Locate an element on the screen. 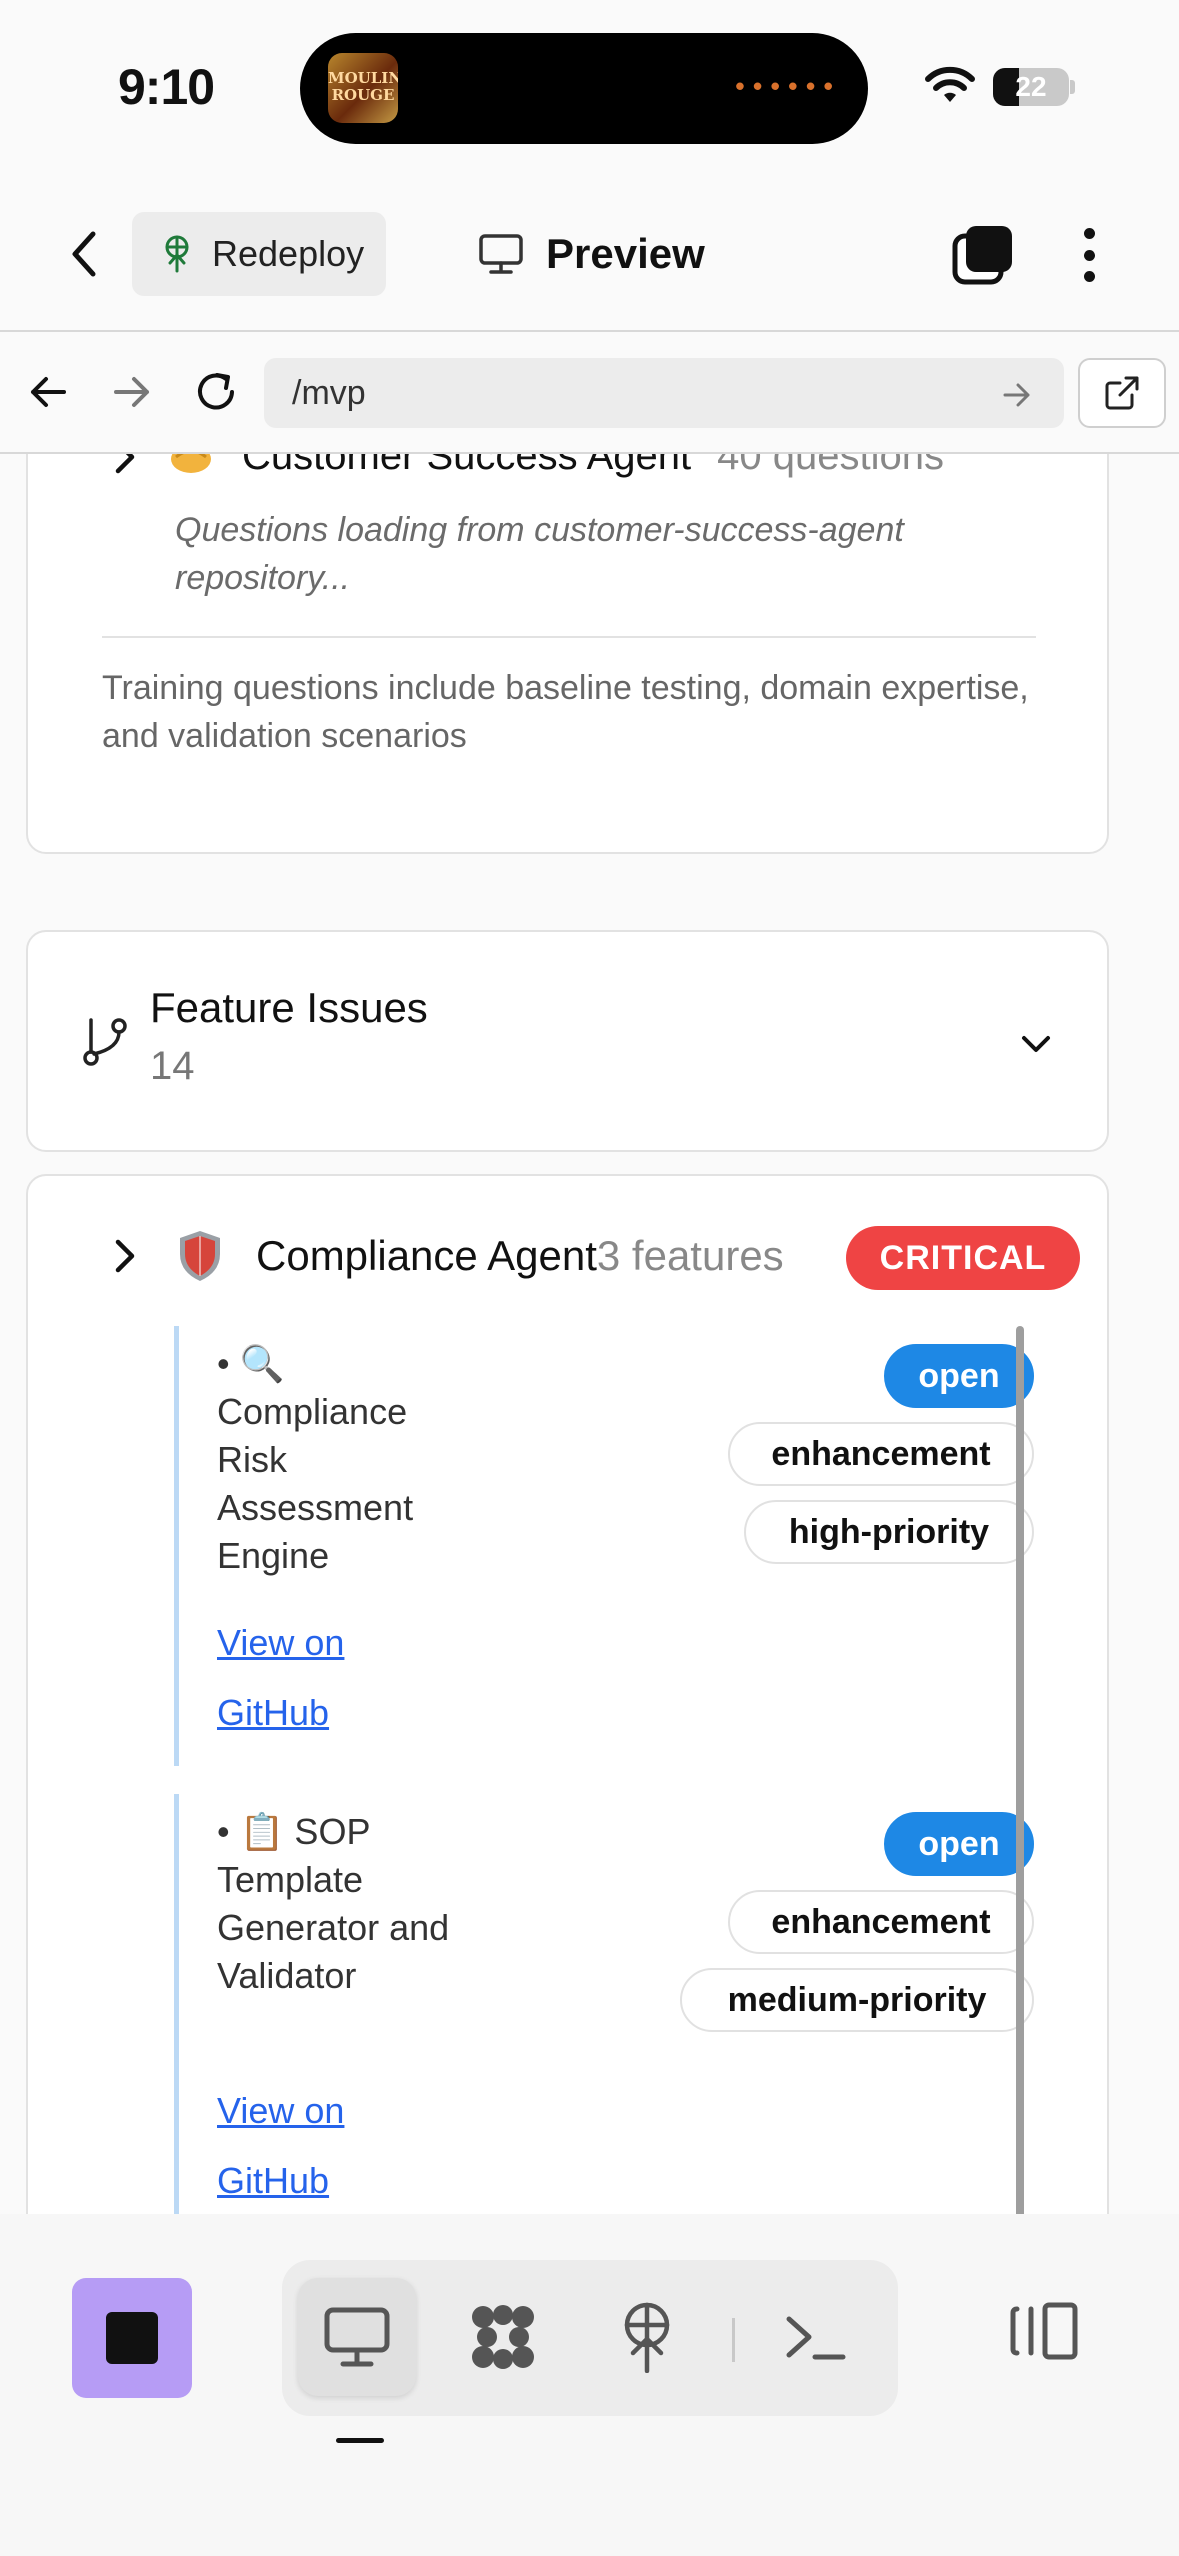 This screenshot has width=1179, height=2556. open-external-button is located at coordinates (1122, 393).